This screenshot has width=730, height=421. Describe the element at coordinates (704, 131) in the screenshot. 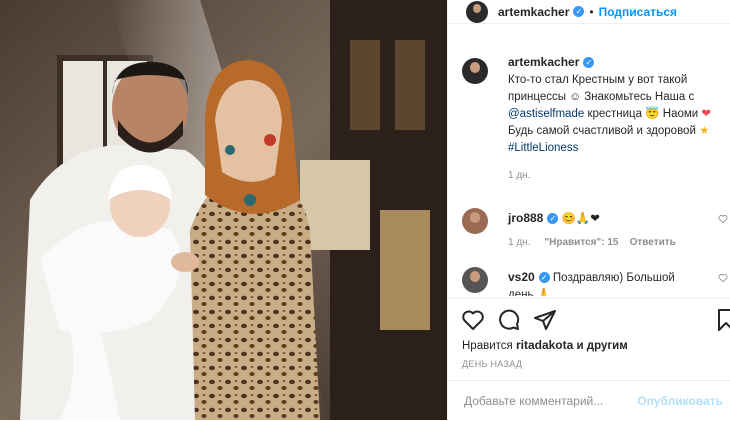

I see `star-emoji: ★` at that location.